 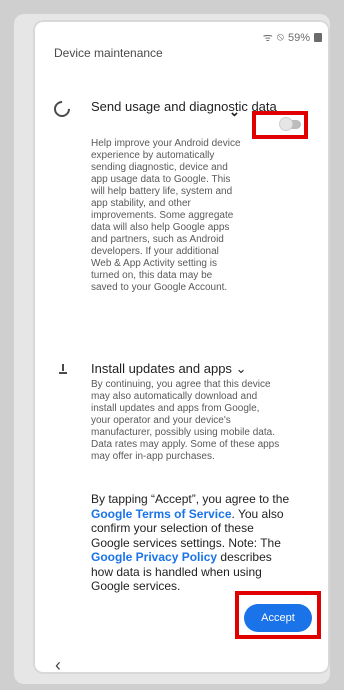 I want to click on toggle-knob, so click(x=286, y=124).